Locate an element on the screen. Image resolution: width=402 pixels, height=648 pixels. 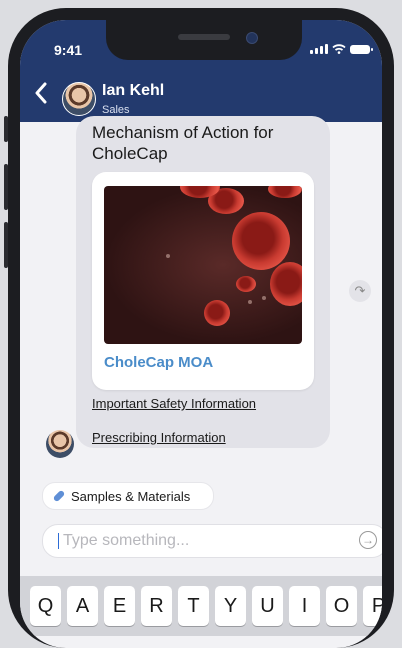
signal-icon is located at coordinates (319, 49).